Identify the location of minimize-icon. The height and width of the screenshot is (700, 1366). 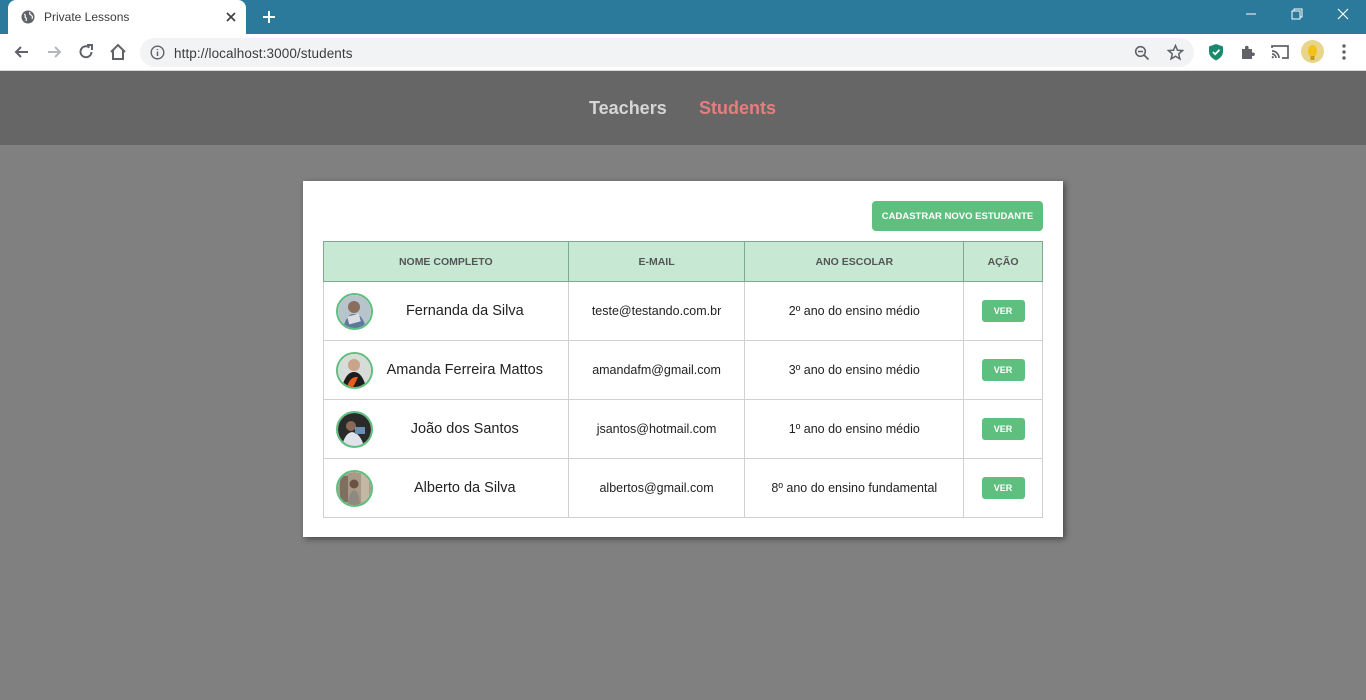
(1251, 14).